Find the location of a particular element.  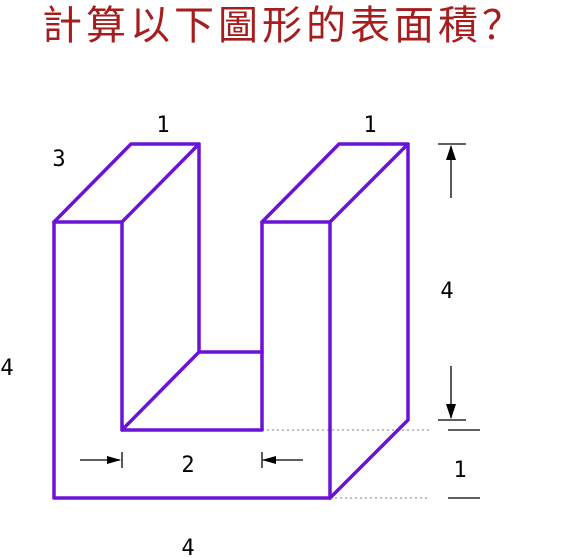

label-base-height: 1 is located at coordinates (459, 470).